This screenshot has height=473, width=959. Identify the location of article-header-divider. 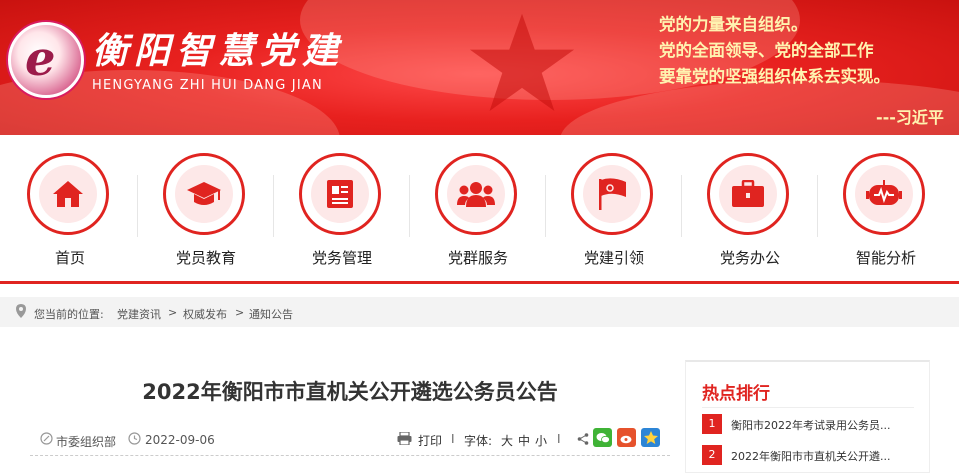
(350, 455).